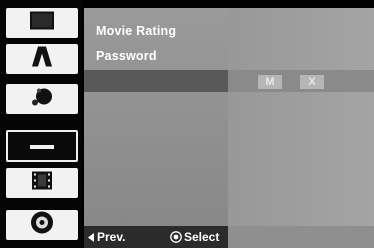 The image size is (374, 248). I want to click on film-icon, so click(42, 183).